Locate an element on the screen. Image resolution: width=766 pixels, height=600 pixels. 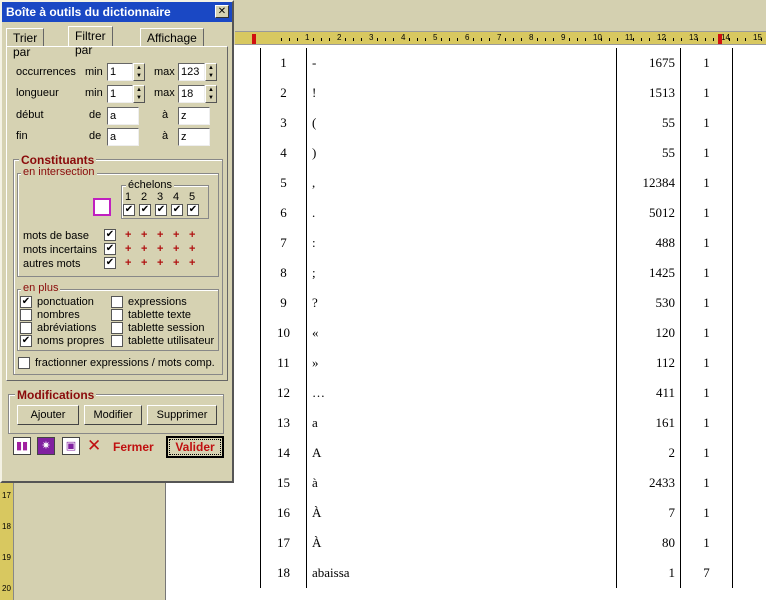
row-occurrences: 2433 is located at coordinates (648, 483).